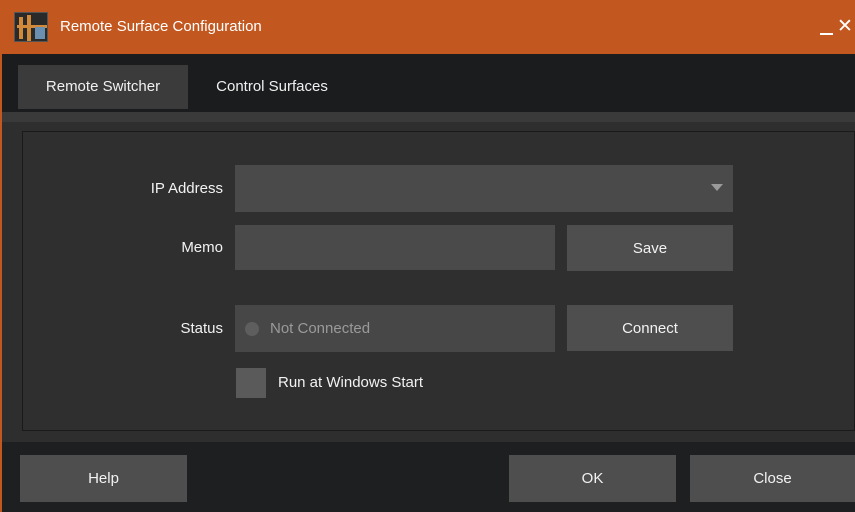 The image size is (855, 512). I want to click on tab-remote-switcher: Remote Switcher, so click(103, 87).